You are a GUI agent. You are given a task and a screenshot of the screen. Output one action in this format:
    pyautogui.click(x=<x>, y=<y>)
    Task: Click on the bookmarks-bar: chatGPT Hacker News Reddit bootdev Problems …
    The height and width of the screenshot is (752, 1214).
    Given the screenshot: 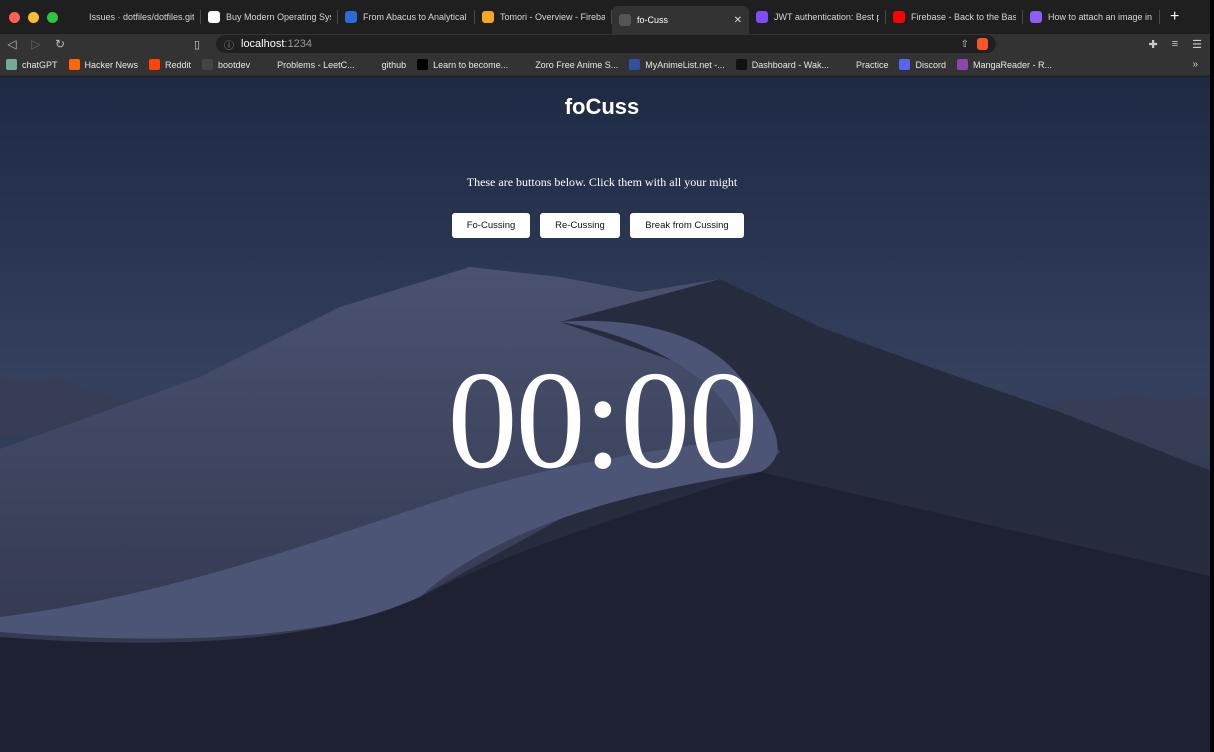 What is the action you would take?
    pyautogui.click(x=607, y=65)
    